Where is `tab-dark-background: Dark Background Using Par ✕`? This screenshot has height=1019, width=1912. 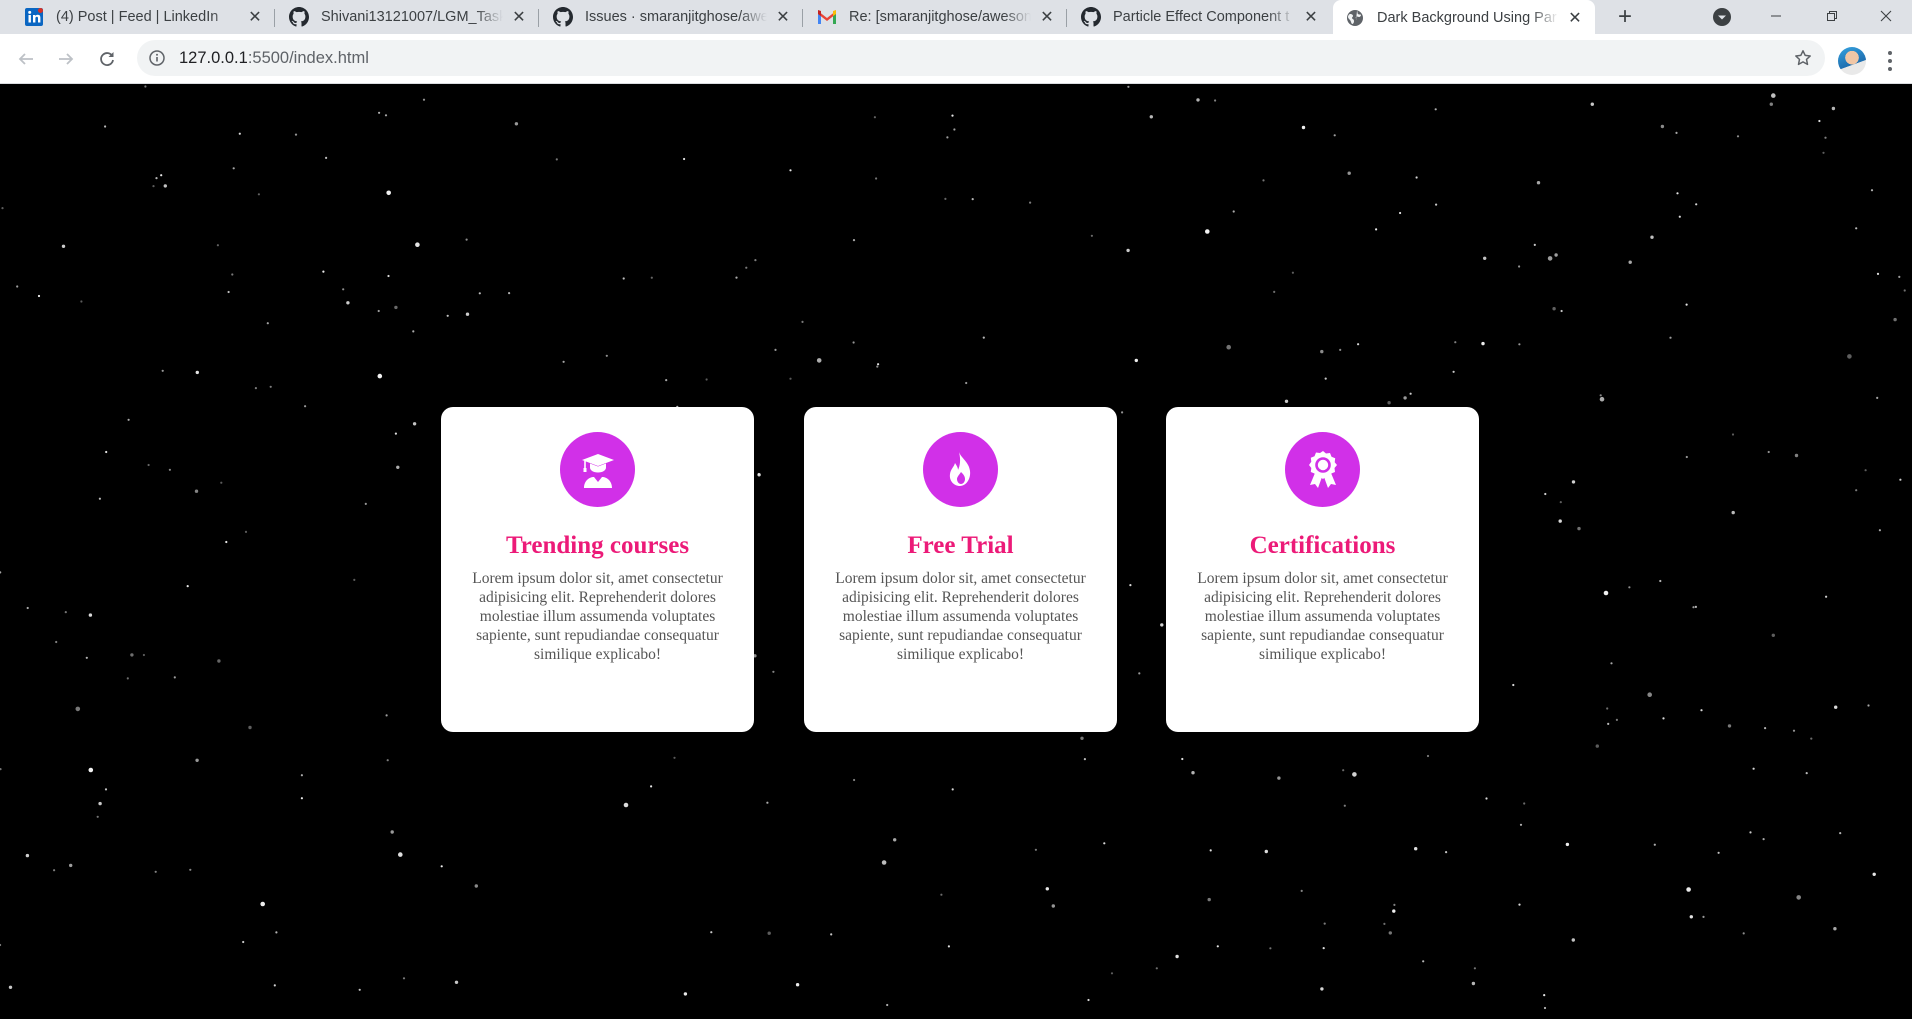
tab-dark-background: Dark Background Using Par ✕ is located at coordinates (1464, 18).